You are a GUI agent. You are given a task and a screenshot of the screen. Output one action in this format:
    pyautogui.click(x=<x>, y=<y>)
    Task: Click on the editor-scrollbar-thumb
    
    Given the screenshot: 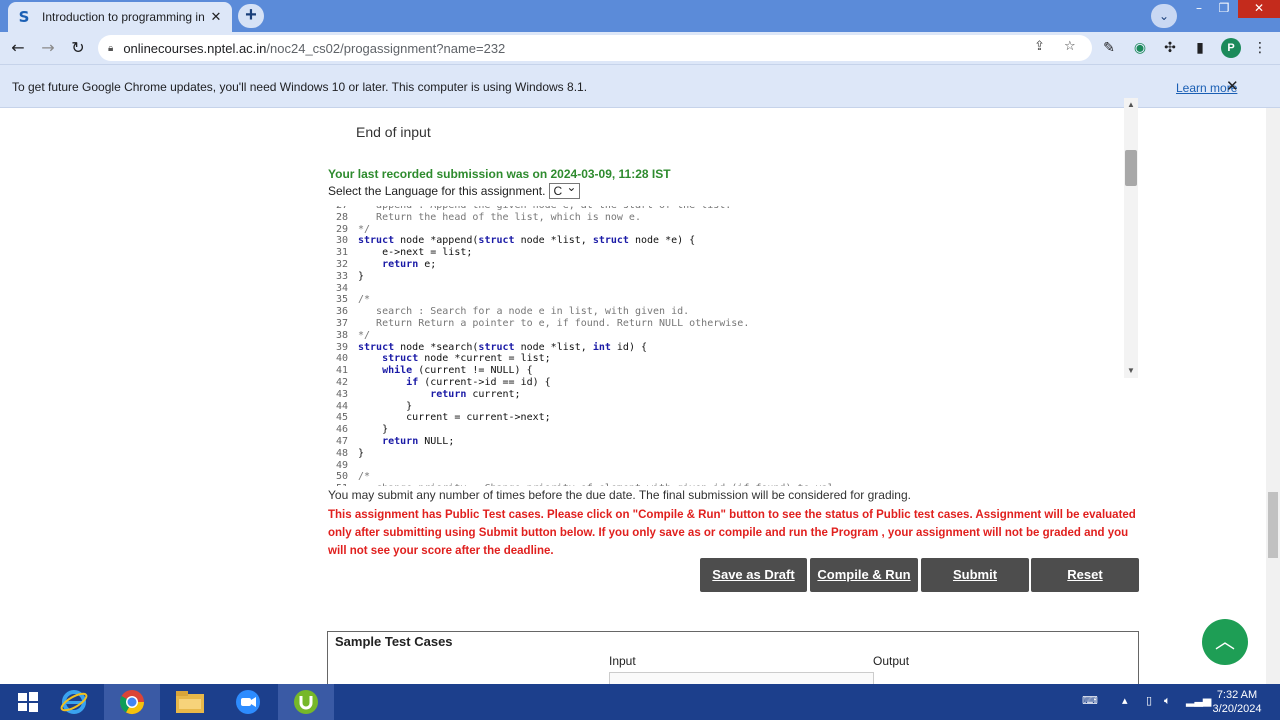 What is the action you would take?
    pyautogui.click(x=1131, y=168)
    